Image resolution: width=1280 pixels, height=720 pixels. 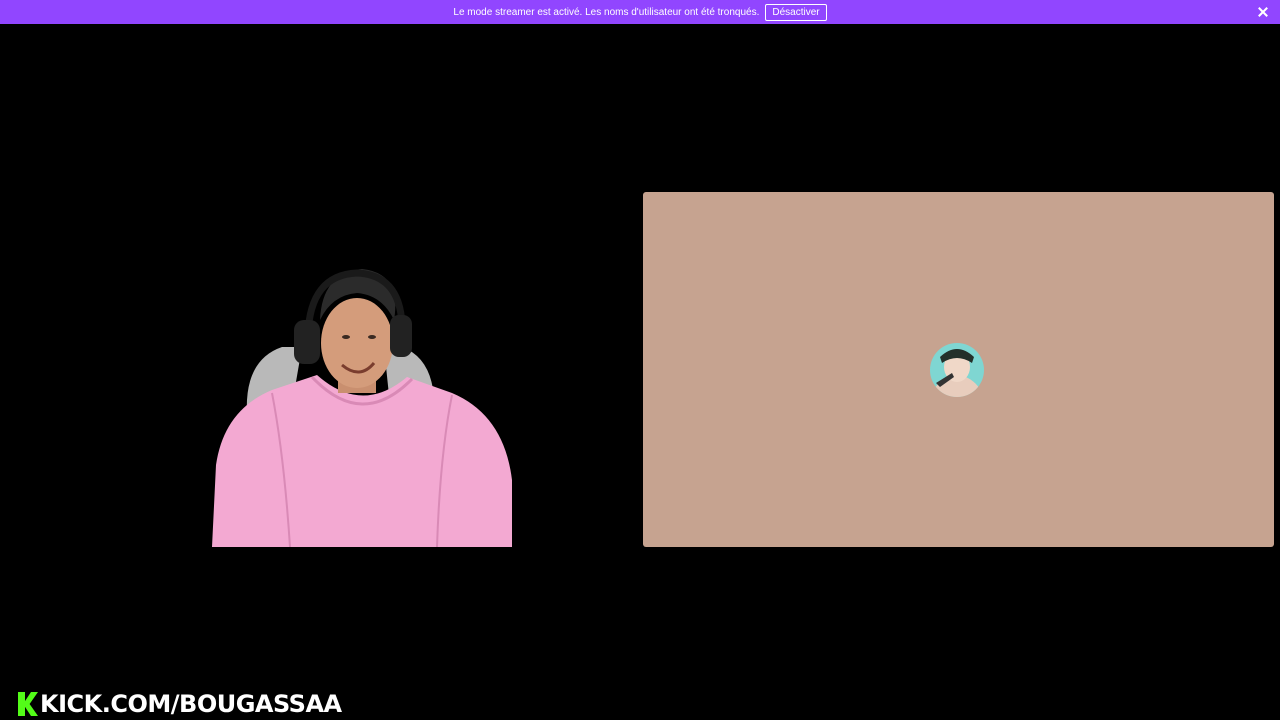 What do you see at coordinates (796, 12) in the screenshot?
I see `deactivate-button: Désactiver` at bounding box center [796, 12].